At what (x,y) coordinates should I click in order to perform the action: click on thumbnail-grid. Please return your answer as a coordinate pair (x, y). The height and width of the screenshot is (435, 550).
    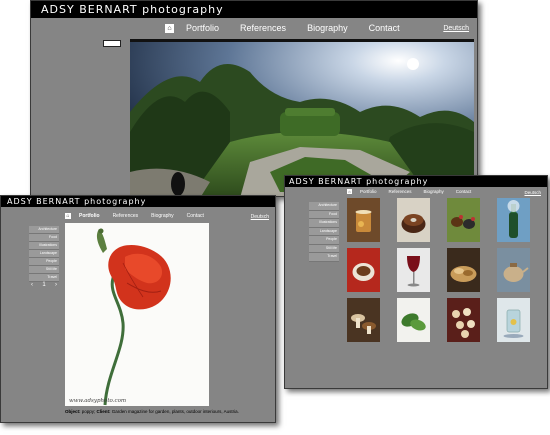
    Looking at the image, I should click on (438, 270).